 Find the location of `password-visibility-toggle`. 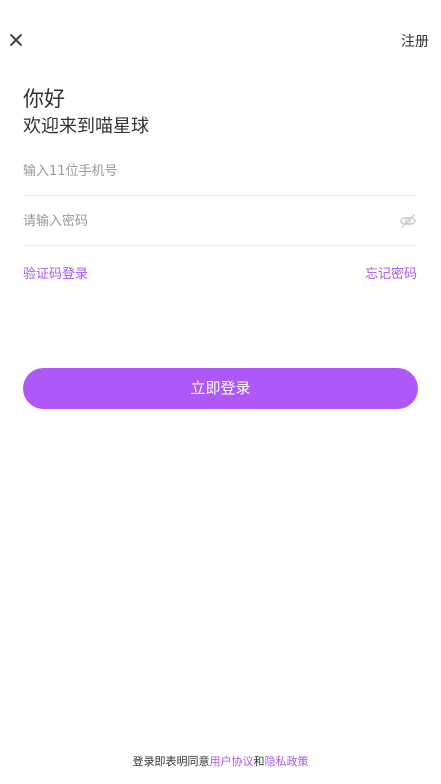

password-visibility-toggle is located at coordinates (408, 221).